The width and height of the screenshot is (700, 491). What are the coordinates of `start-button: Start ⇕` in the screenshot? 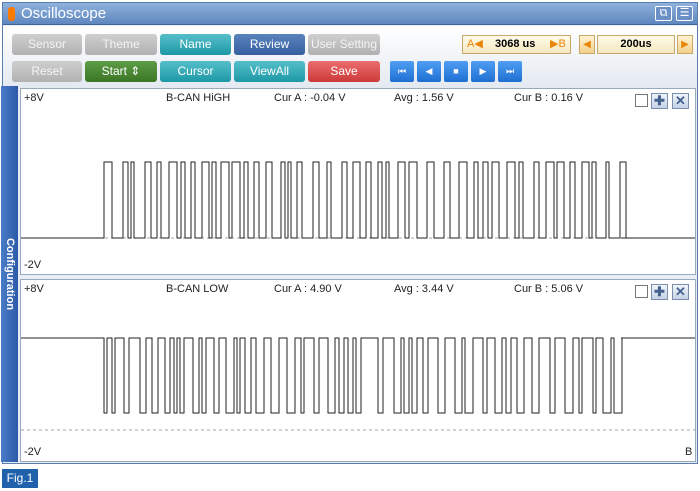 It's located at (121, 71).